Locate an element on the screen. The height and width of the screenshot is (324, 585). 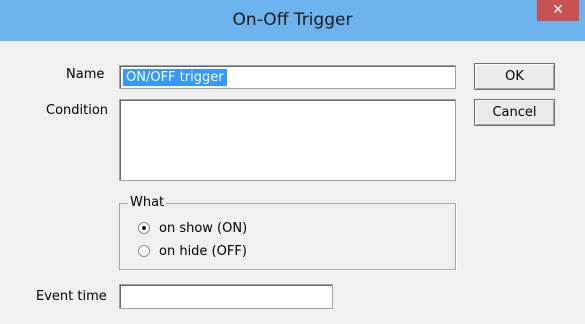
what-groupbox: What on show (ON) on hide (OFF) is located at coordinates (287, 232).